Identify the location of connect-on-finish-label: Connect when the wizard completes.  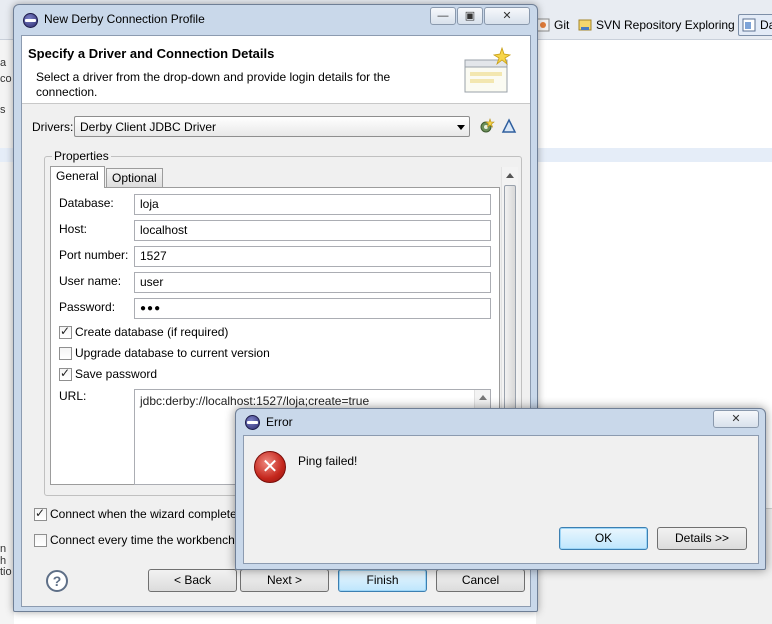
(146, 514).